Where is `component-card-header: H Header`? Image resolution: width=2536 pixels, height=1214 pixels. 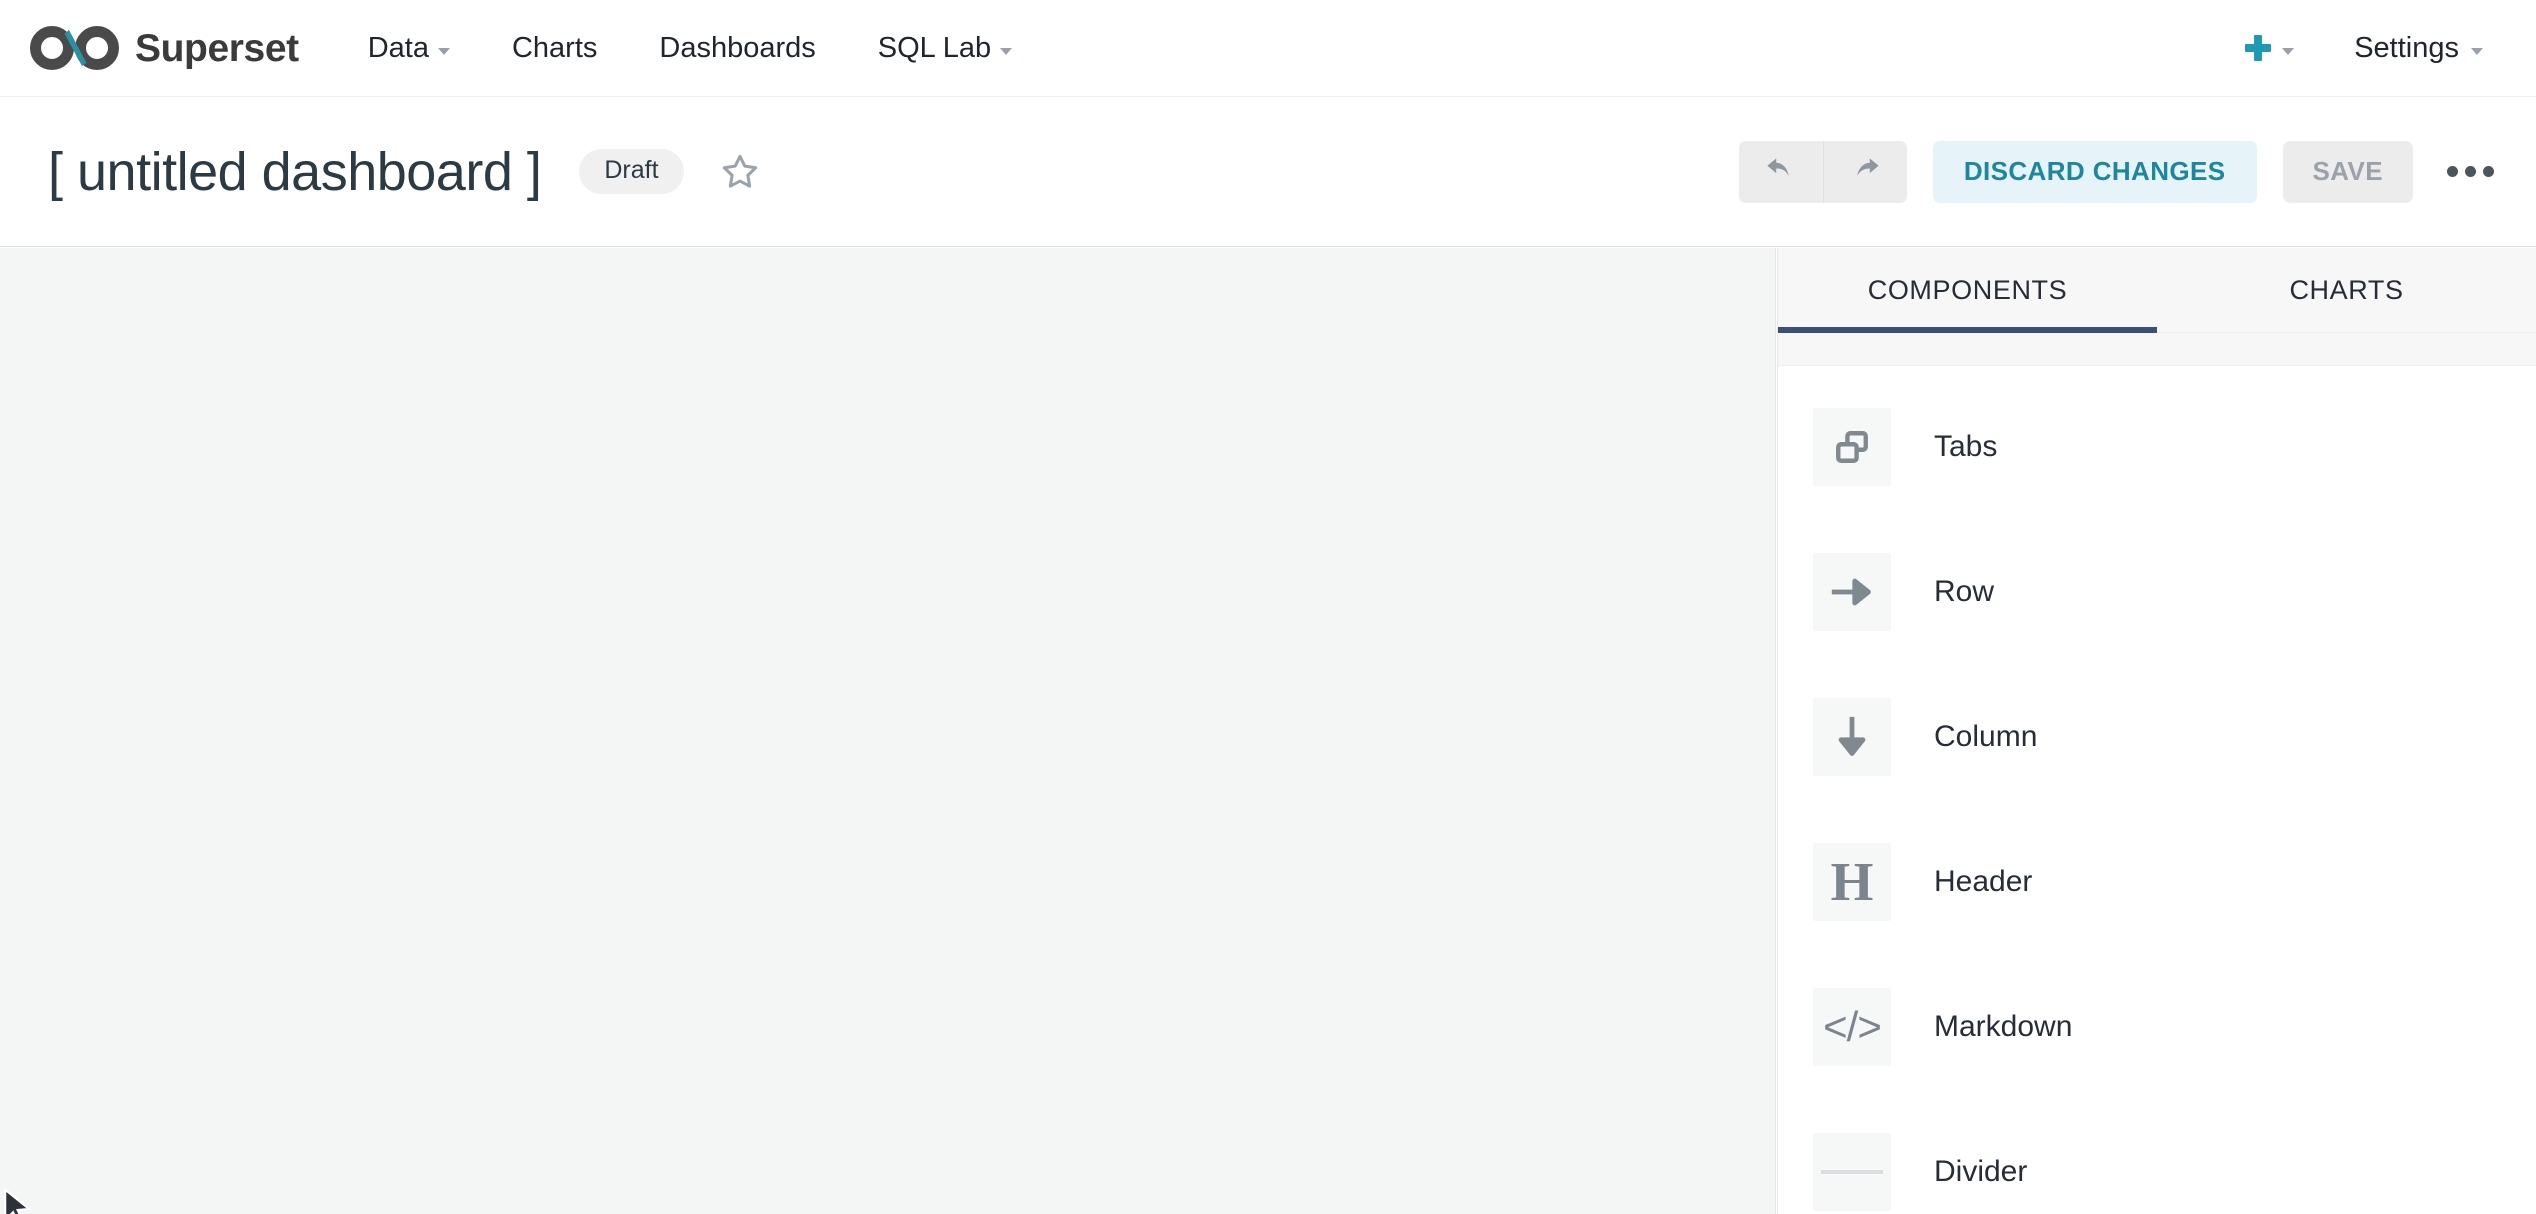 component-card-header: H Header is located at coordinates (2157, 881).